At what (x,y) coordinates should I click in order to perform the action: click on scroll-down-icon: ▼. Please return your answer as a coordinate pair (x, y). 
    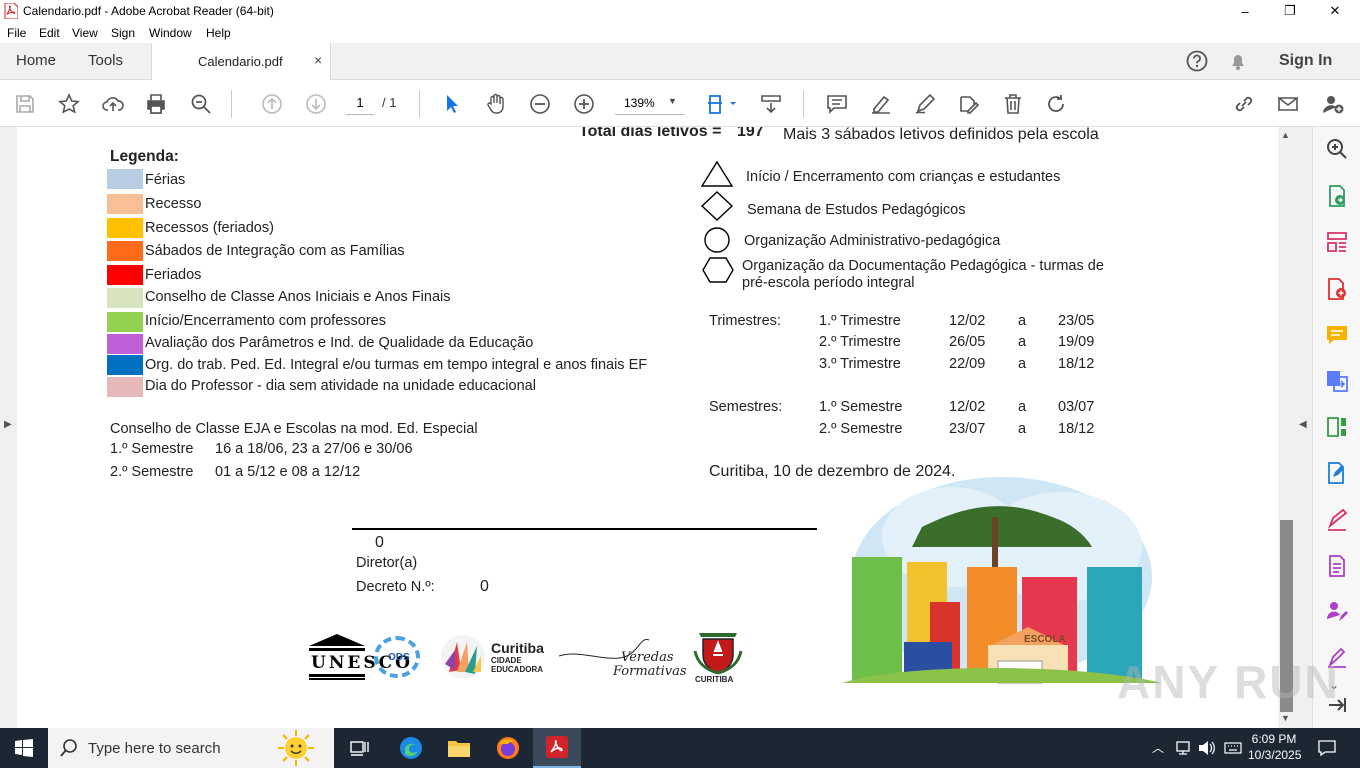
    Looking at the image, I should click on (1285, 718).